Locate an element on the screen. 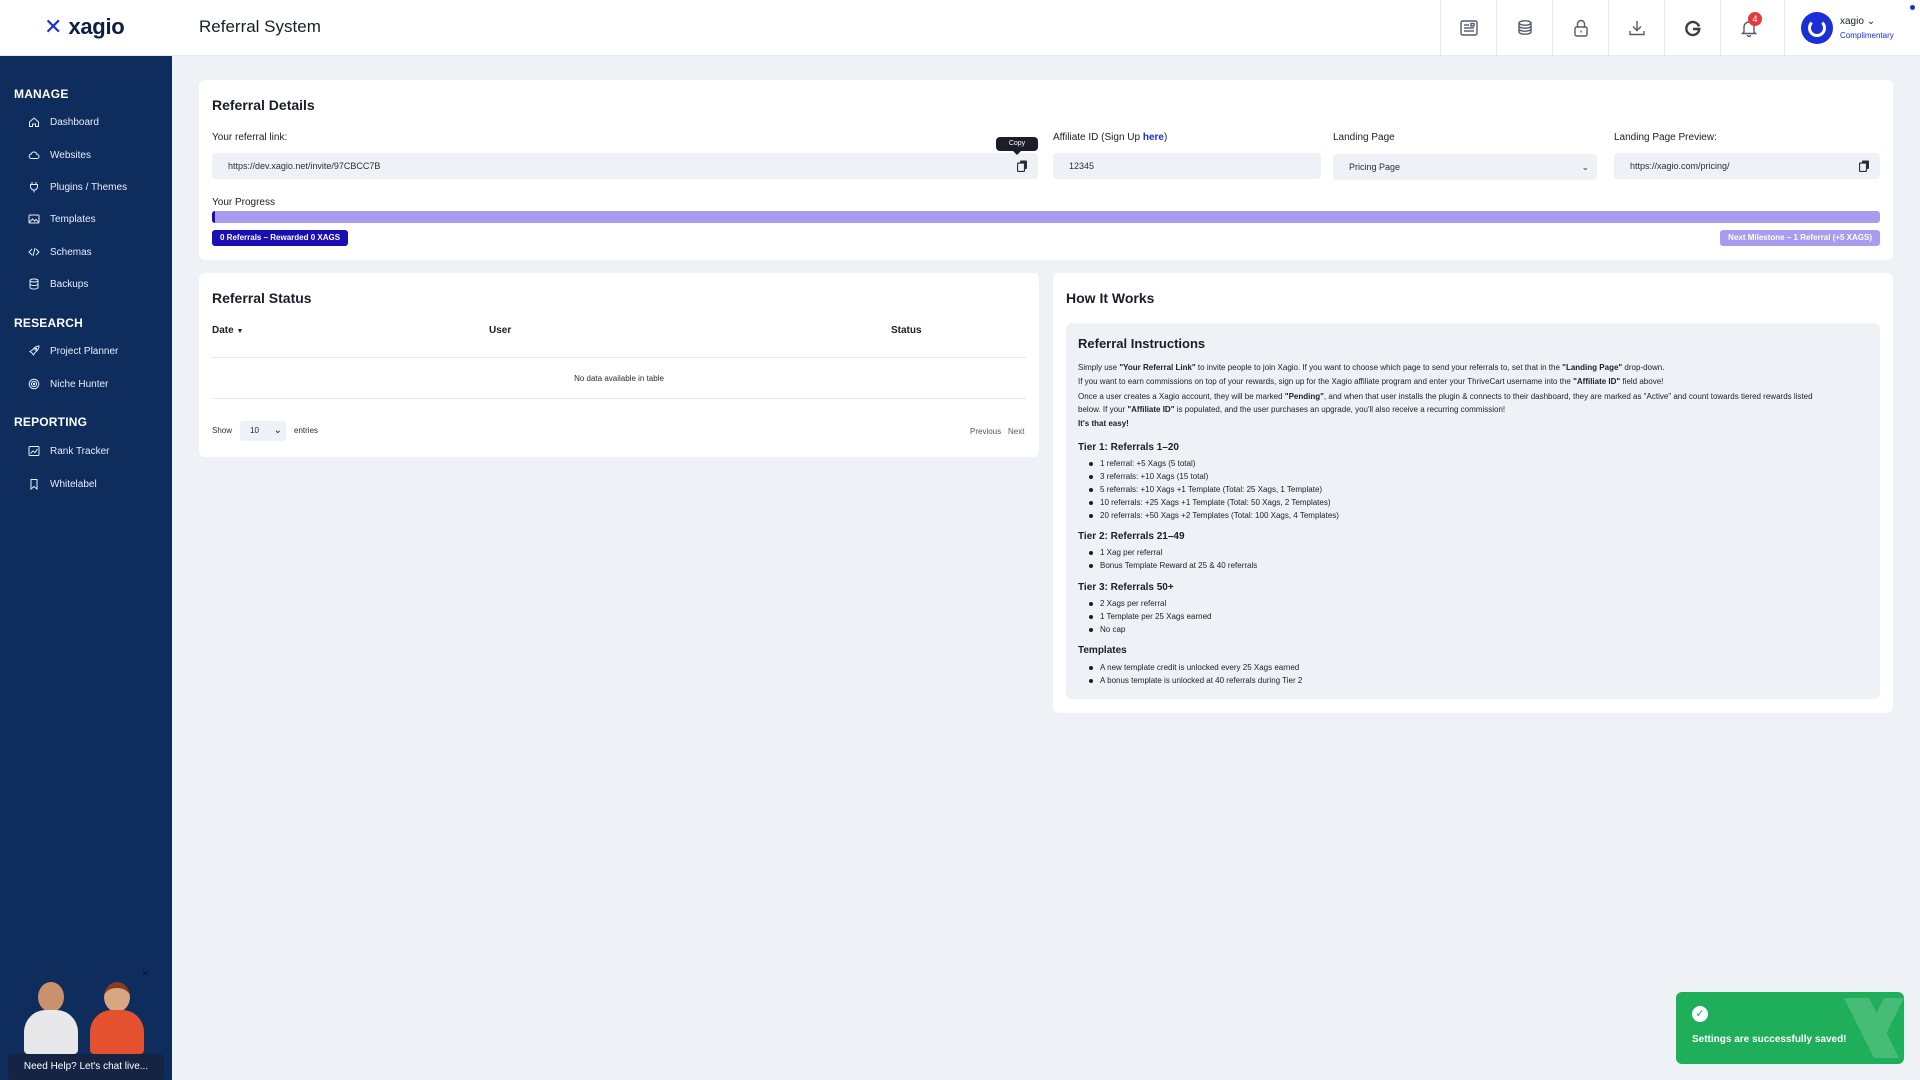 This screenshot has height=1080, width=1920. affiliate-label-text: Affiliate ID (Sign Up is located at coordinates (1098, 137).